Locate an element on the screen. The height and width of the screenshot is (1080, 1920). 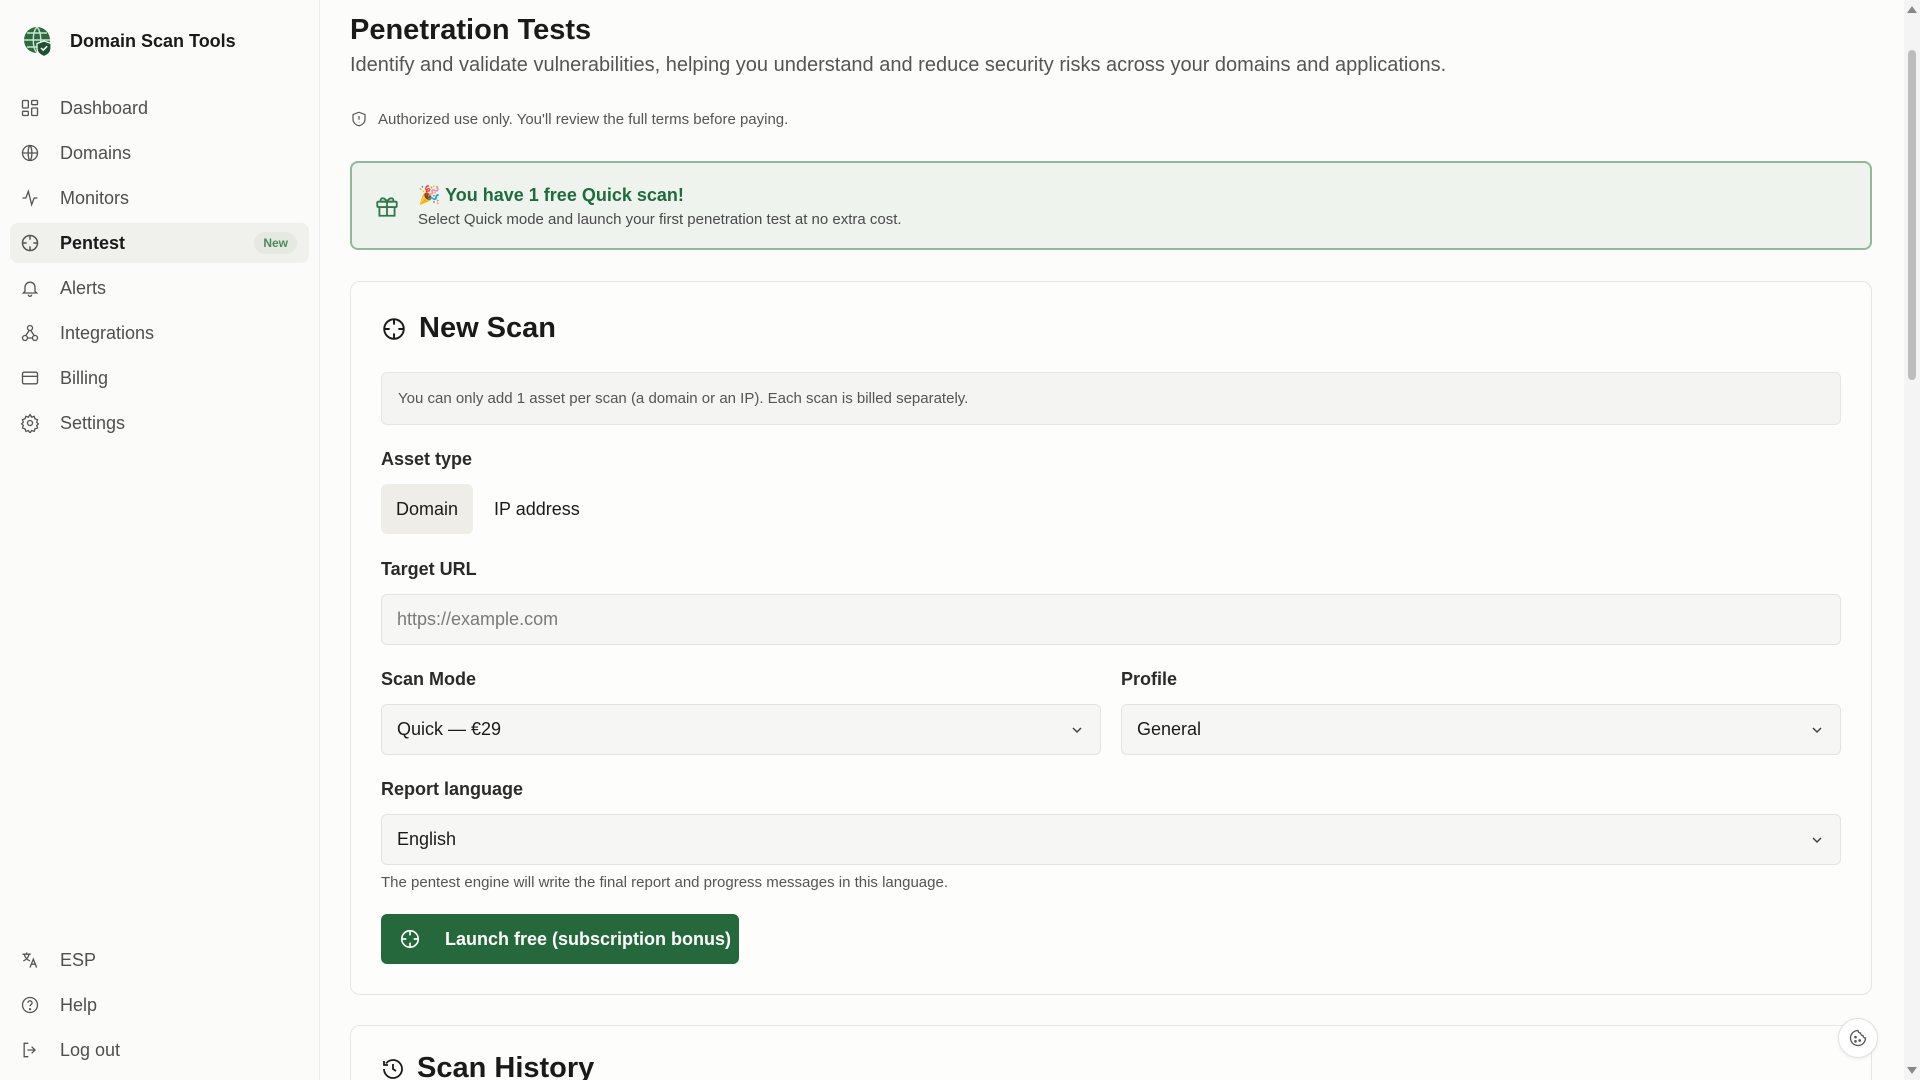
asset-type-toggle: Domain IP address is located at coordinates (488, 509).